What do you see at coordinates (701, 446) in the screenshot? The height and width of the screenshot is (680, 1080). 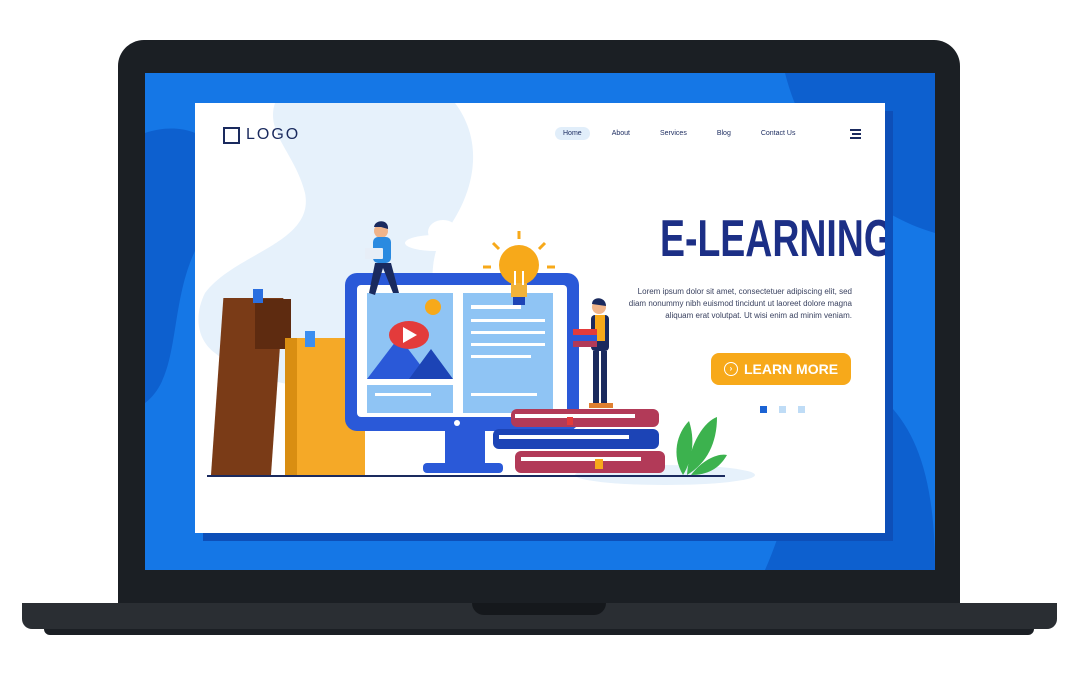 I see `plant` at bounding box center [701, 446].